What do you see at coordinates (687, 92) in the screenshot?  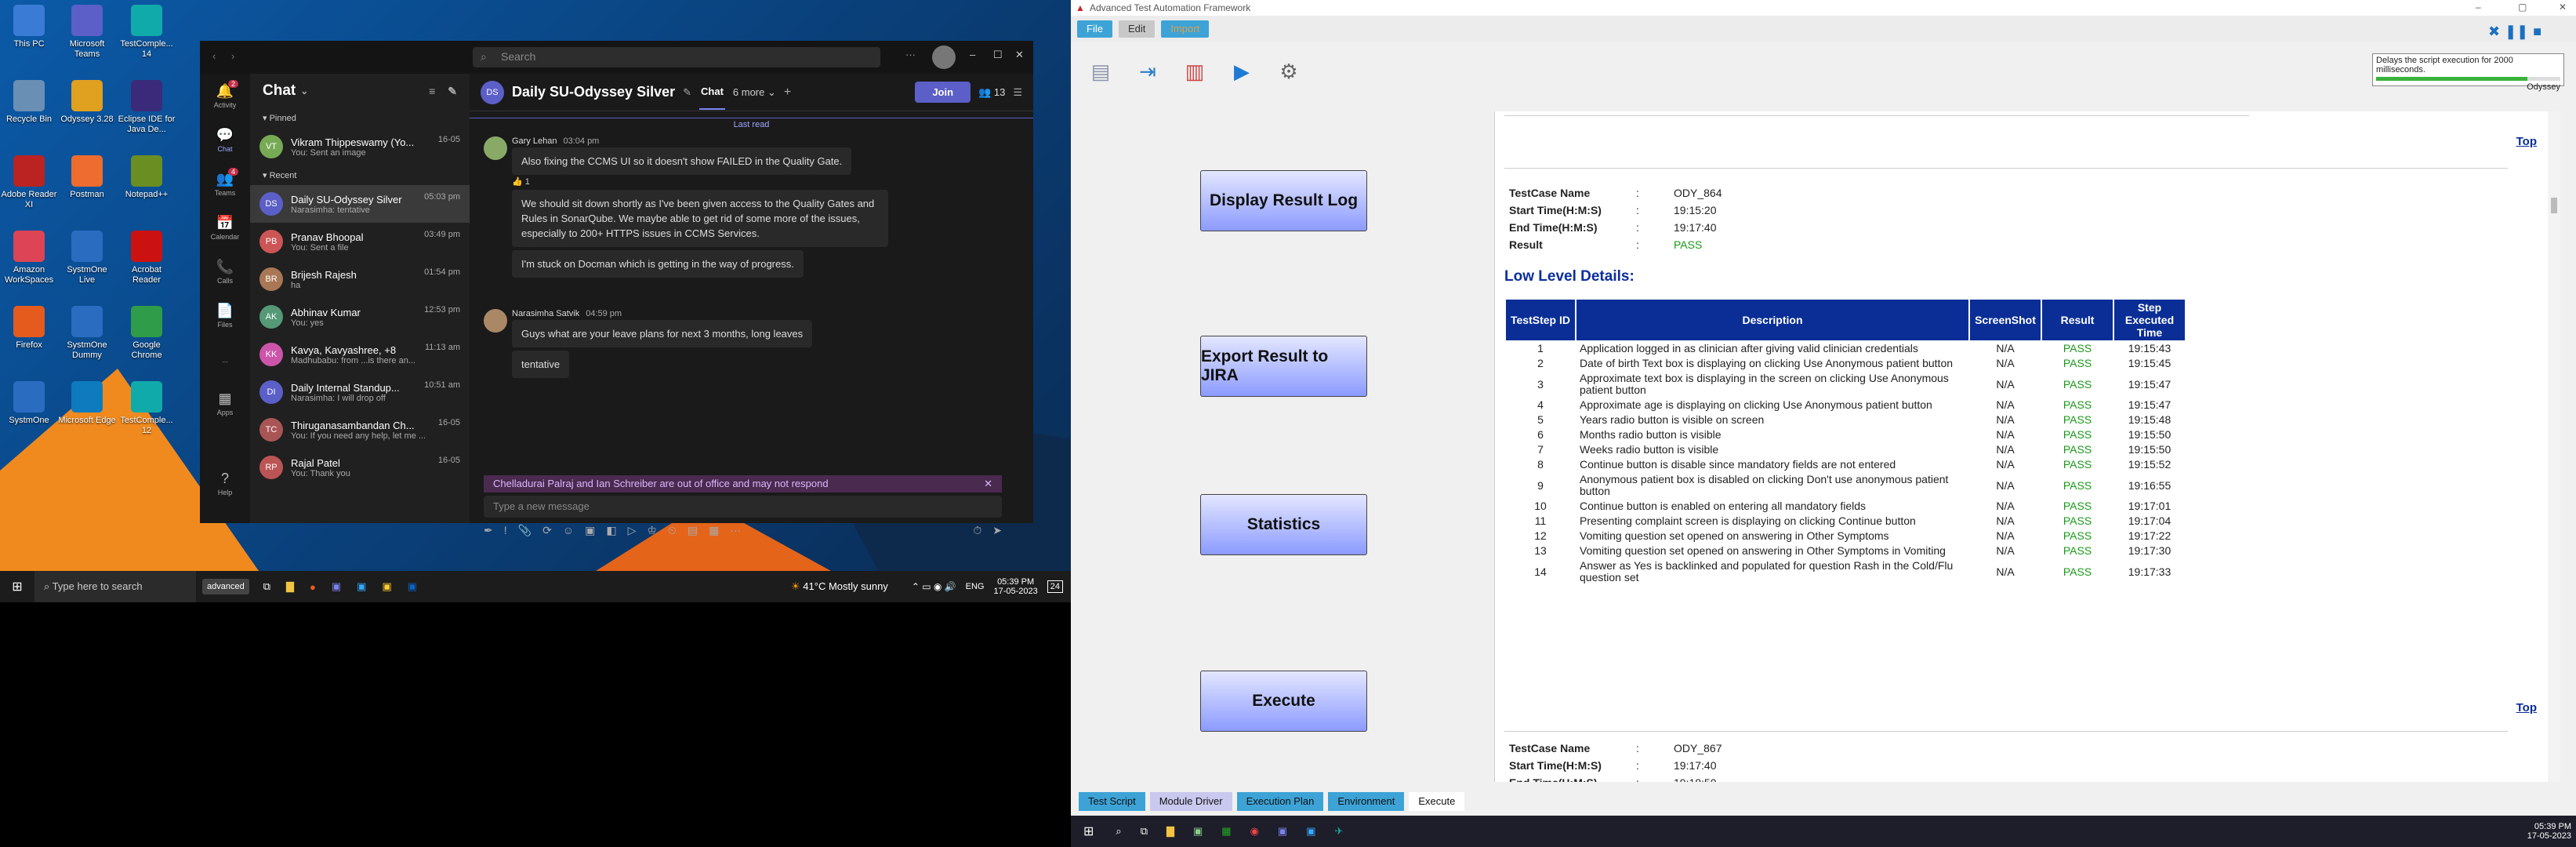 I see `edit-name-icon: ✎` at bounding box center [687, 92].